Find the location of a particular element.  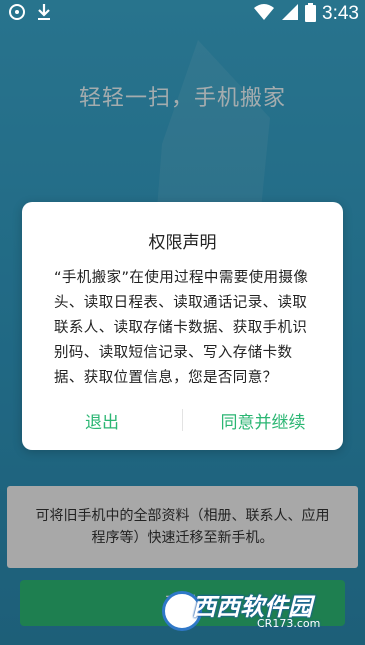

watermark-sub-text: CR173.com is located at coordinates (289, 623).